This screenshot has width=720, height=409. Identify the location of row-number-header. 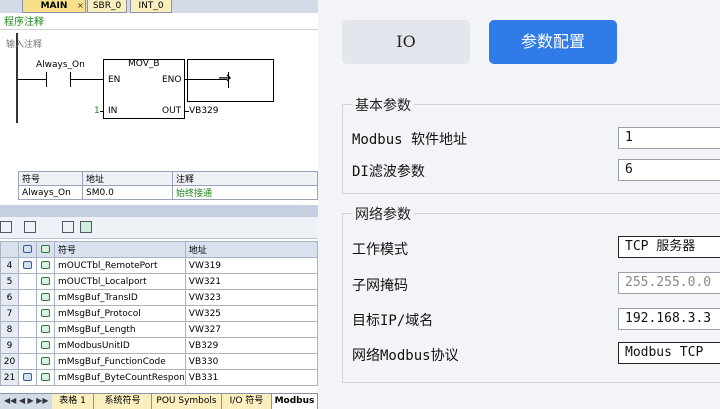
(9, 249).